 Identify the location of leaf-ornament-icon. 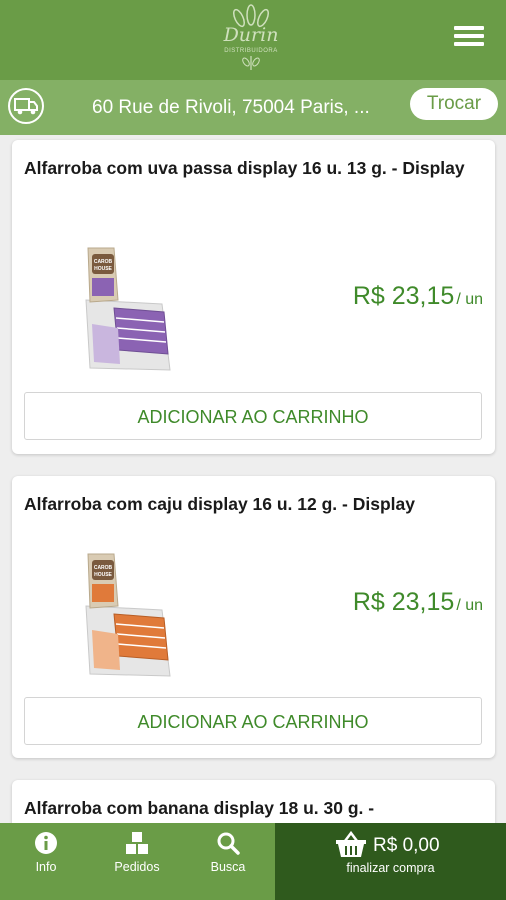
(251, 63).